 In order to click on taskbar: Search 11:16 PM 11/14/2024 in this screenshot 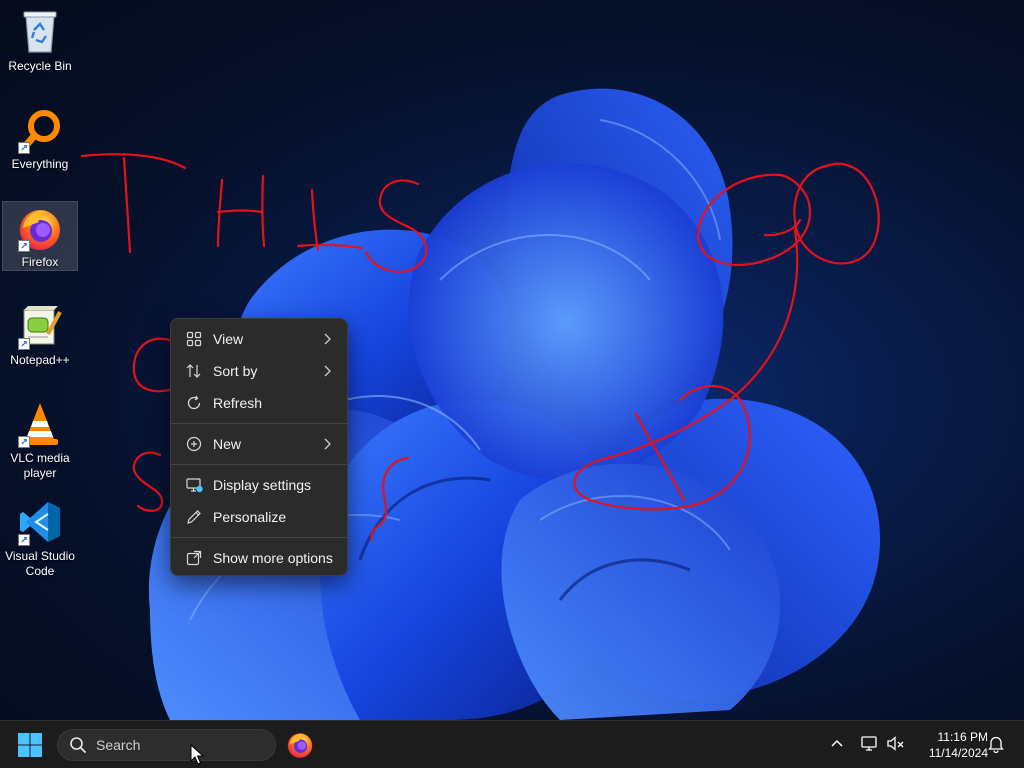, I will do `click(512, 744)`.